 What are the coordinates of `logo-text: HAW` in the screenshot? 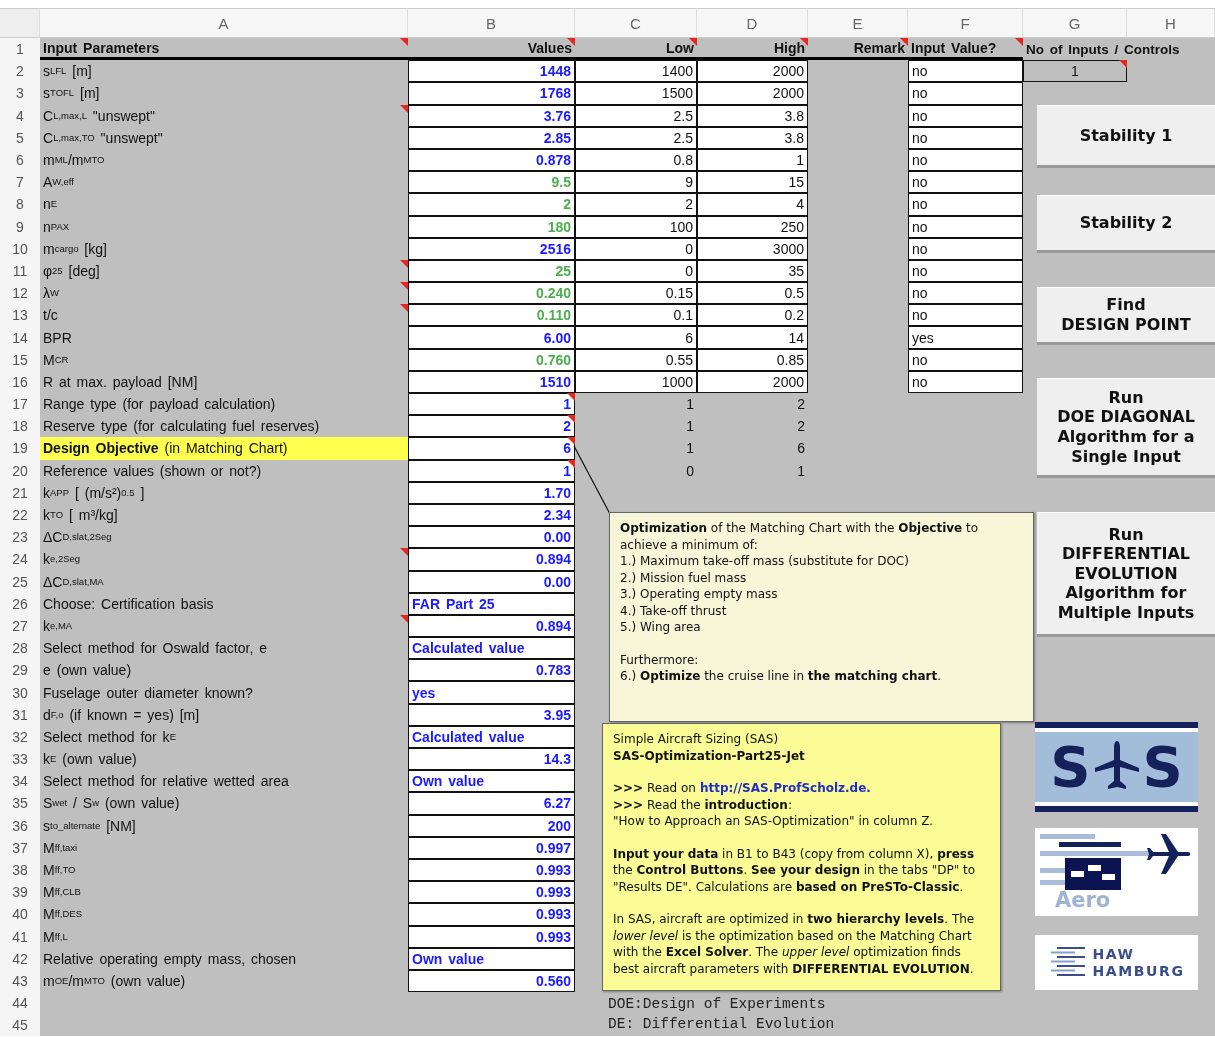 It's located at (1114, 954).